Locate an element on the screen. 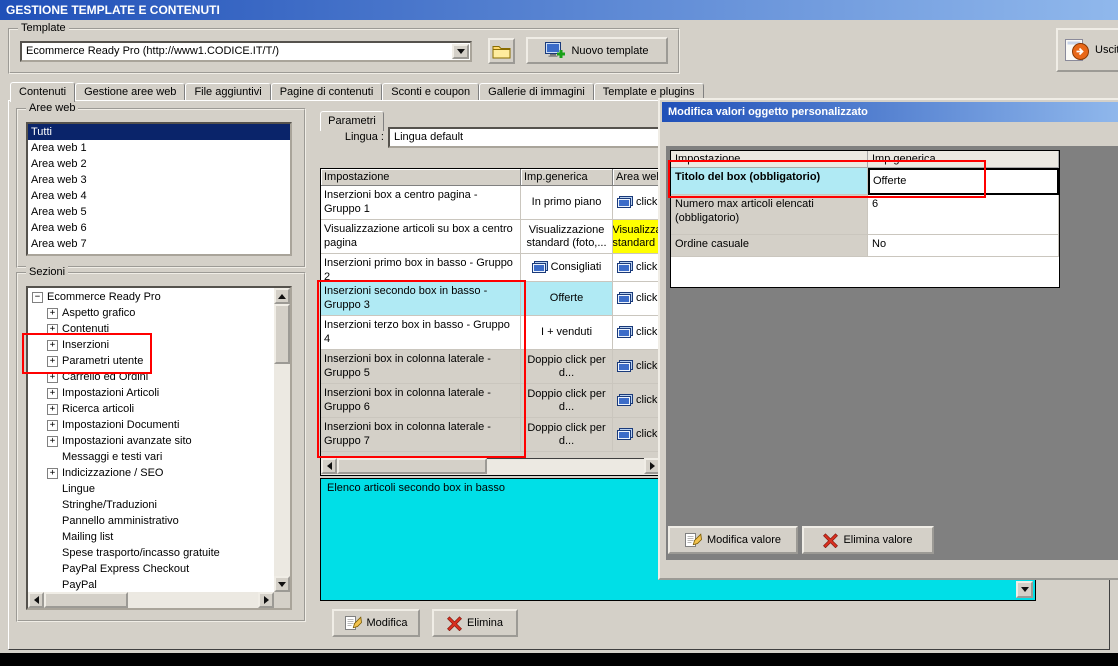 Image resolution: width=1118 pixels, height=666 pixels. elimina-valore-button: Elimina valore is located at coordinates (868, 540).